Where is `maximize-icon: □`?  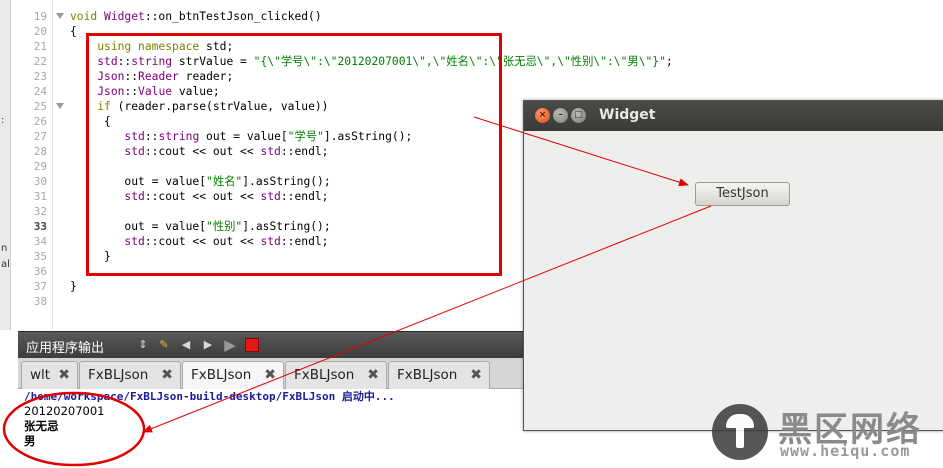 maximize-icon: □ is located at coordinates (578, 115).